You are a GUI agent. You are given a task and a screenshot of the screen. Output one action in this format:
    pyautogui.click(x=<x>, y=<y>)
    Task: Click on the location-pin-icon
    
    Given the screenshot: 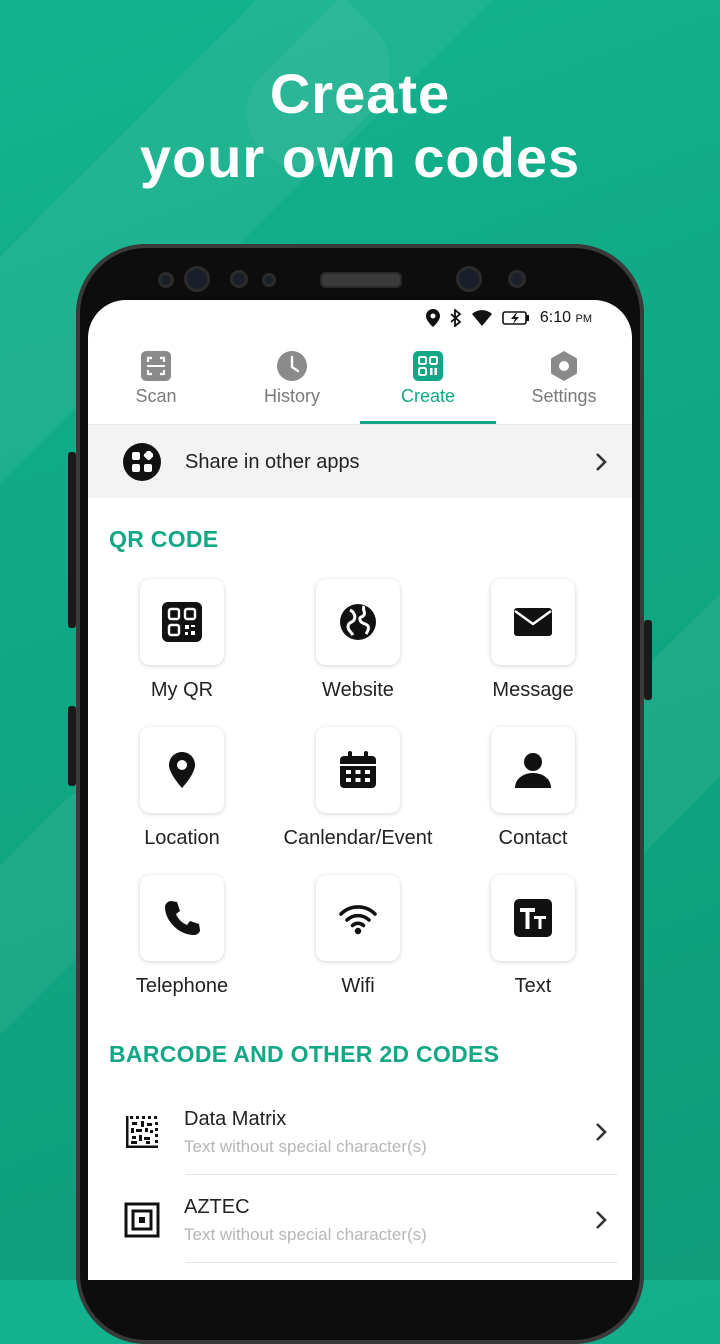 What is the action you would take?
    pyautogui.click(x=182, y=770)
    